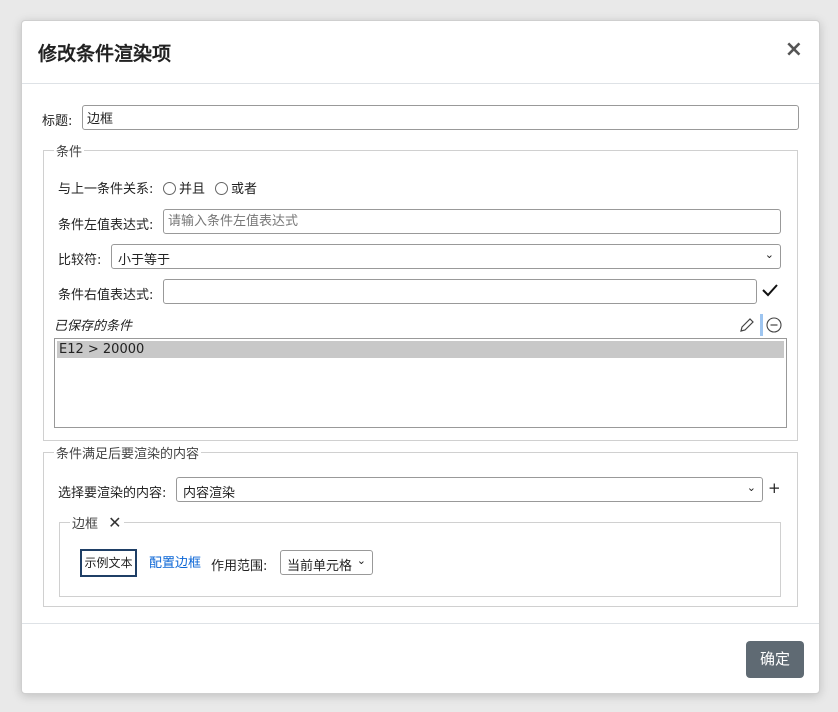 The width and height of the screenshot is (838, 712). Describe the element at coordinates (85, 524) in the screenshot. I see `border-legend-text: 边框` at that location.